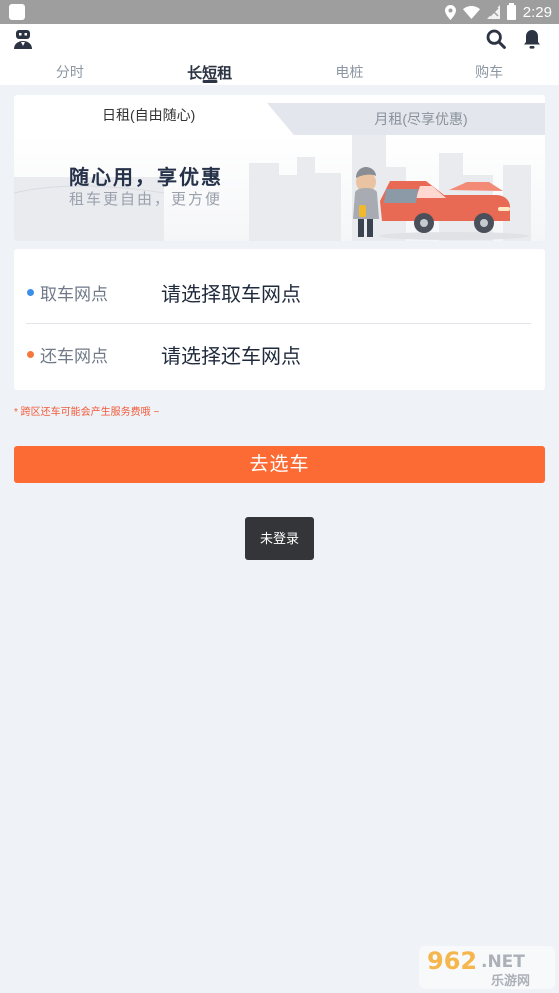 The image size is (559, 993). Describe the element at coordinates (452, 961) in the screenshot. I see `svg-text: 962` at that location.